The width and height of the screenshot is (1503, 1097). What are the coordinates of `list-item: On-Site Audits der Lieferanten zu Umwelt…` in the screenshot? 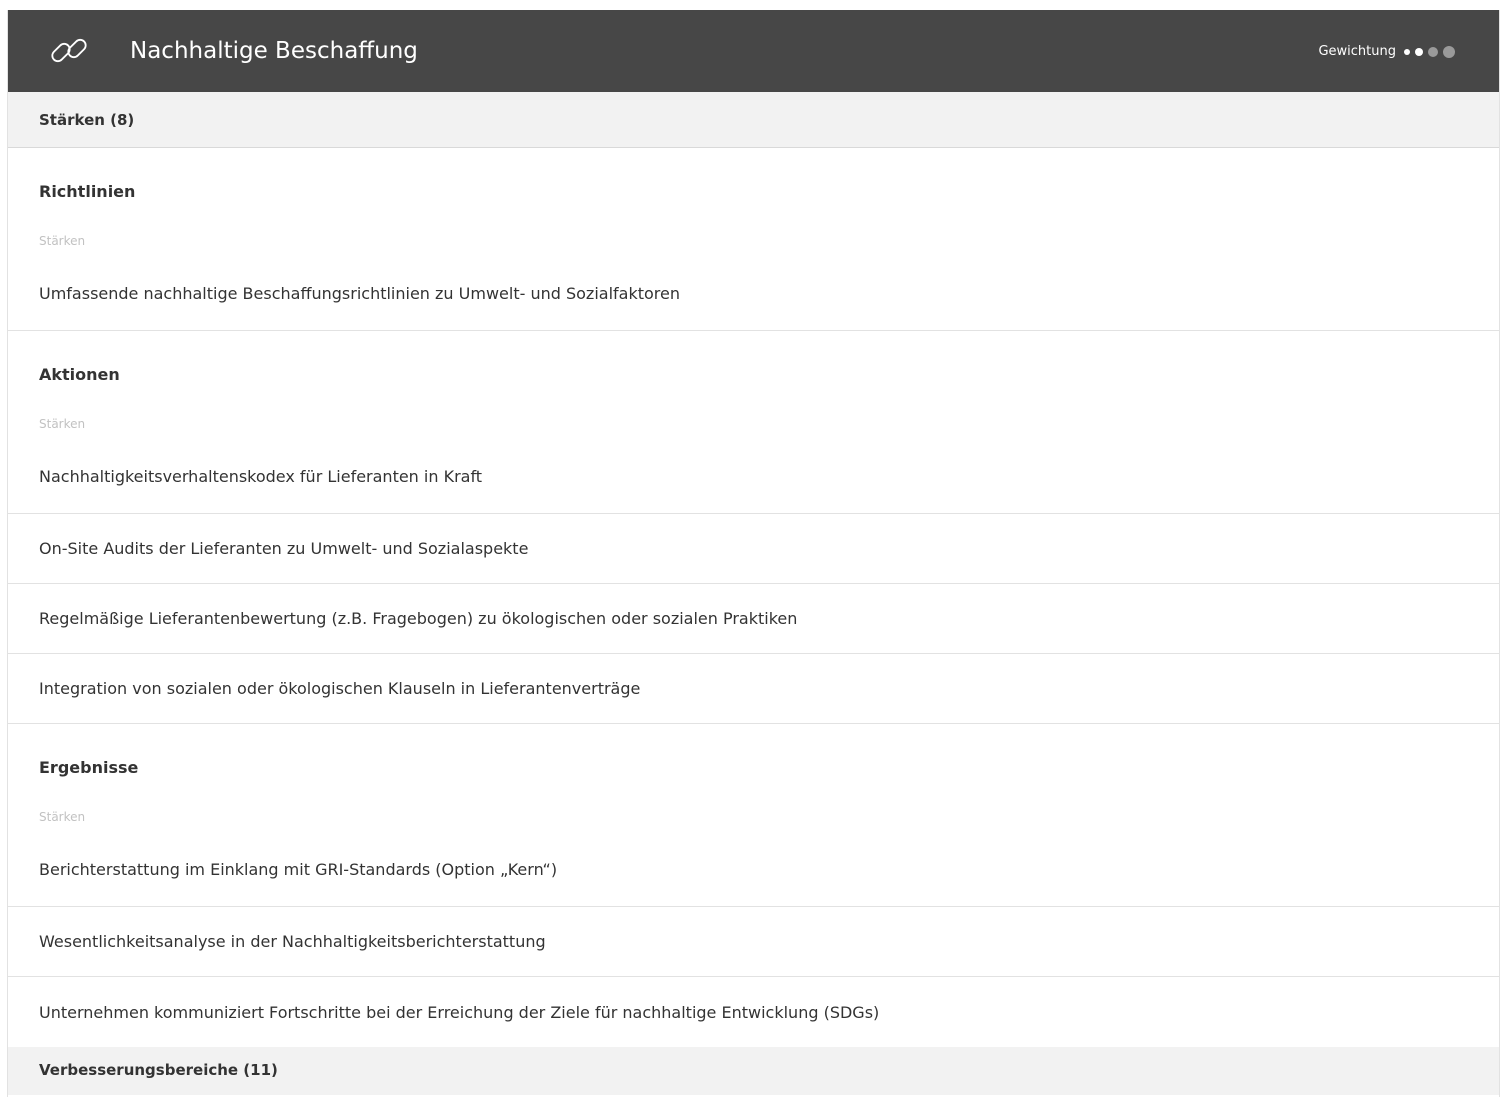 It's located at (753, 549).